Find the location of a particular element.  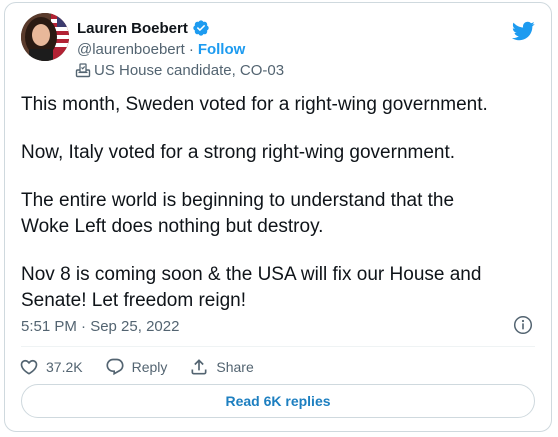

like-count: 37.2K is located at coordinates (64, 367).